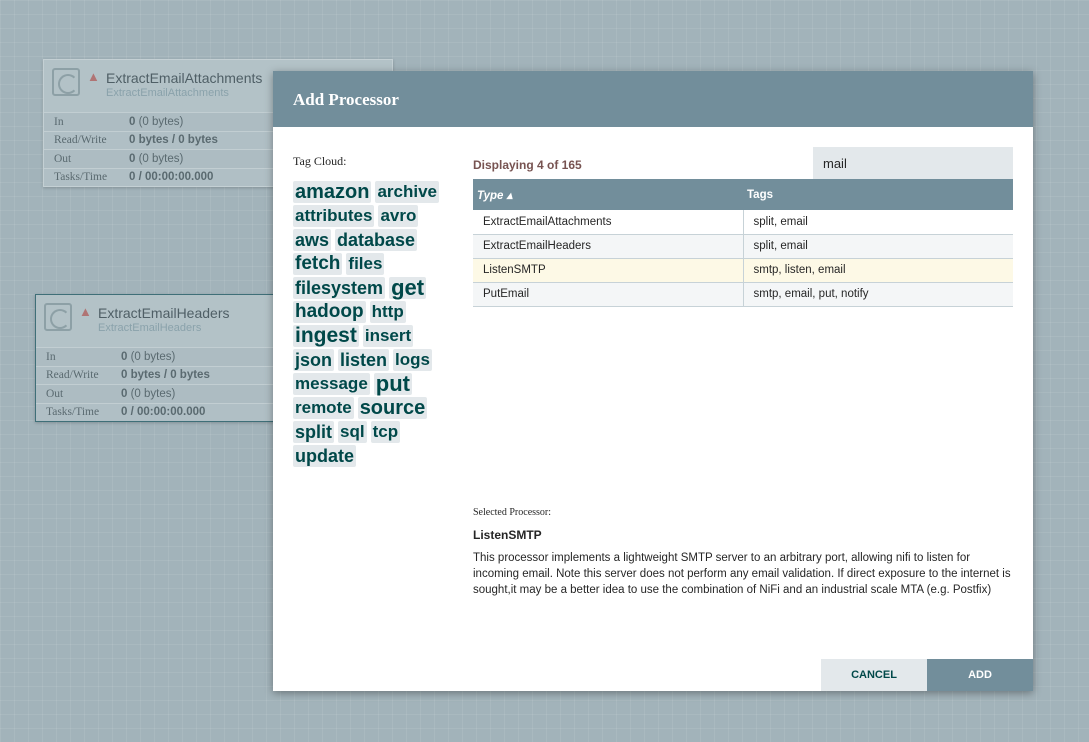 The width and height of the screenshot is (1089, 742). What do you see at coordinates (980, 675) in the screenshot?
I see `add-button: ADD` at bounding box center [980, 675].